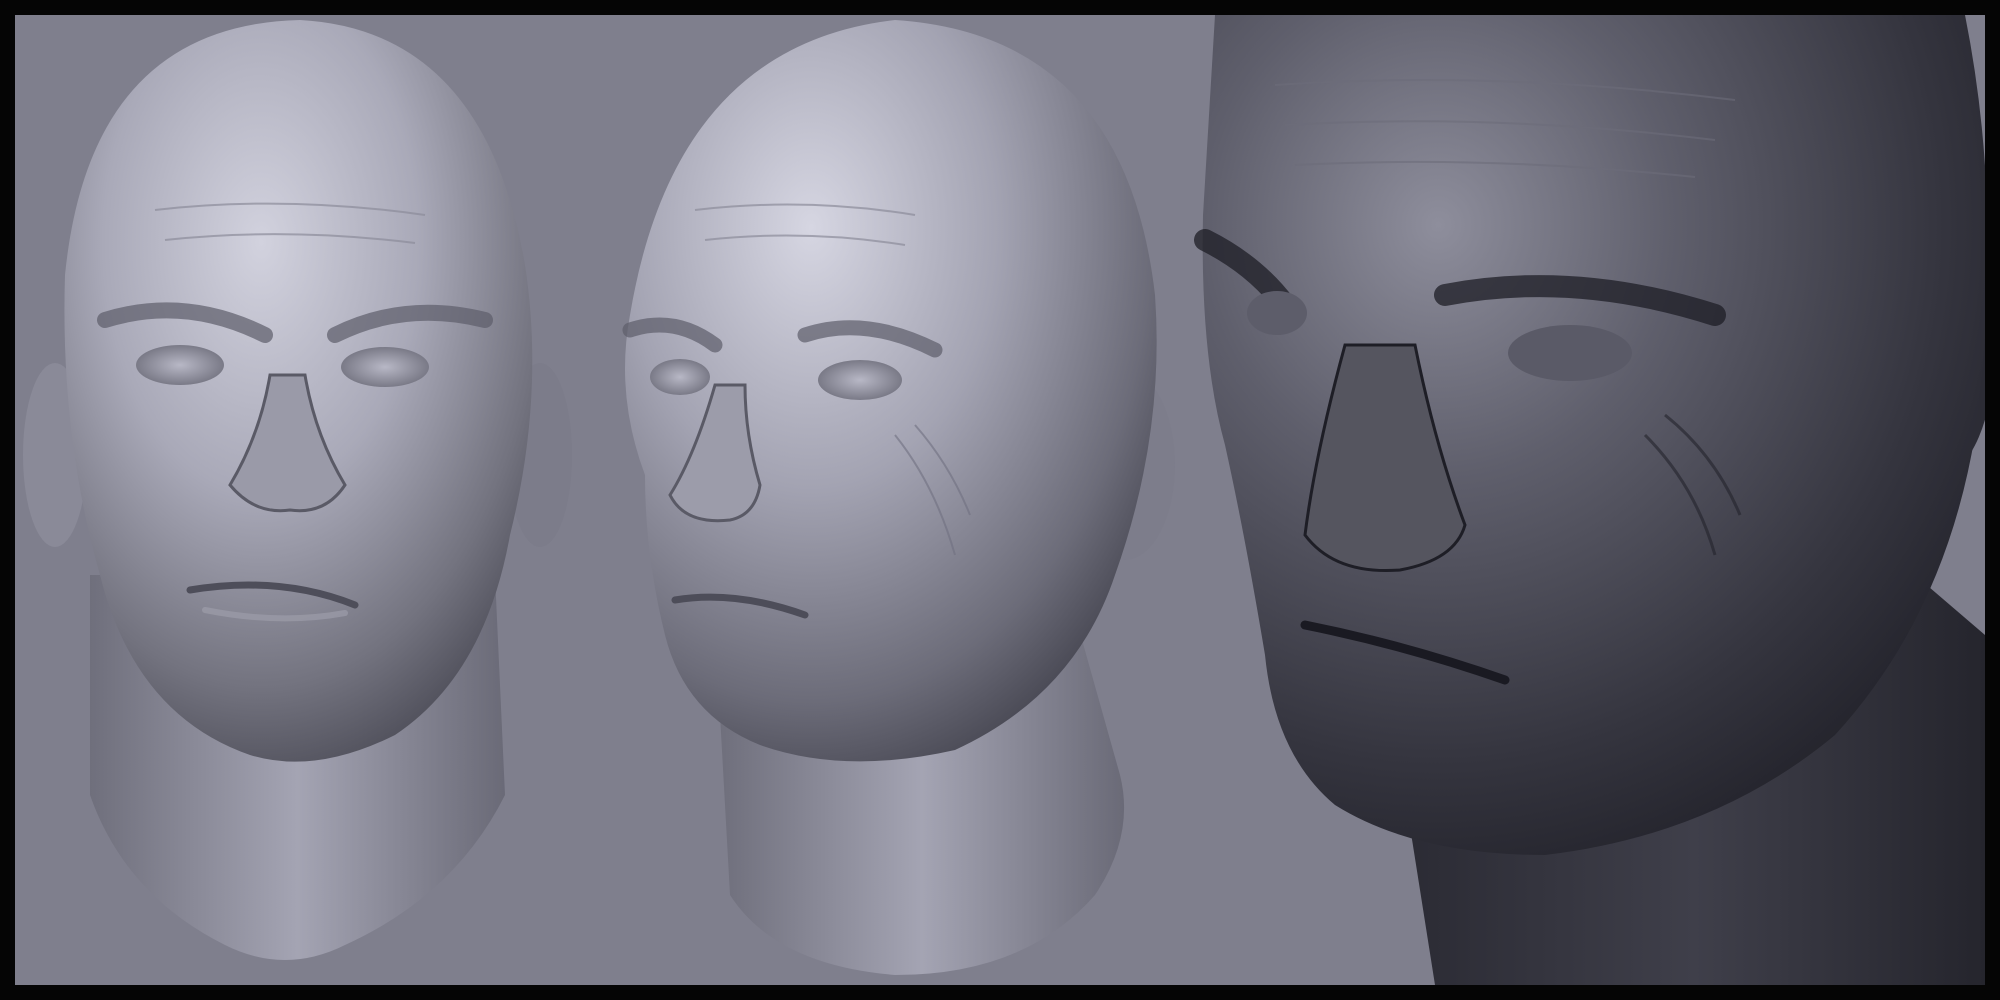 The width and height of the screenshot is (2000, 1000). Describe the element at coordinates (1277, 313) in the screenshot. I see `close-up-left-eye` at that location.